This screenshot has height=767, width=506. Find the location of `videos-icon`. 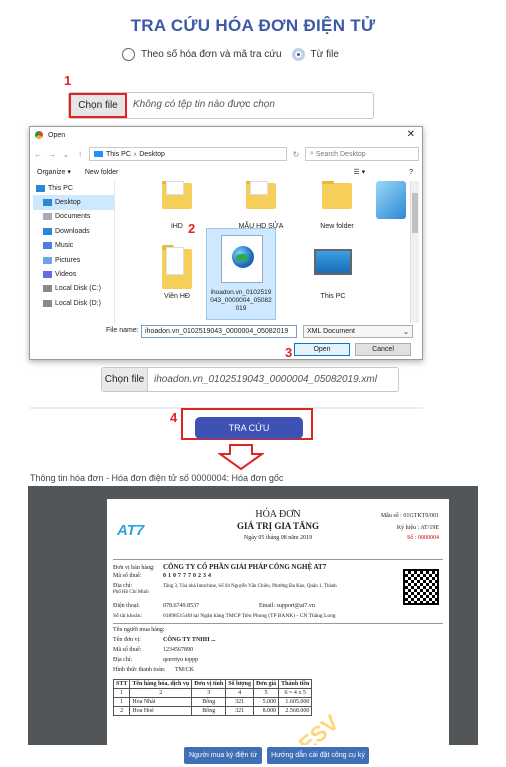

videos-icon is located at coordinates (47, 275).